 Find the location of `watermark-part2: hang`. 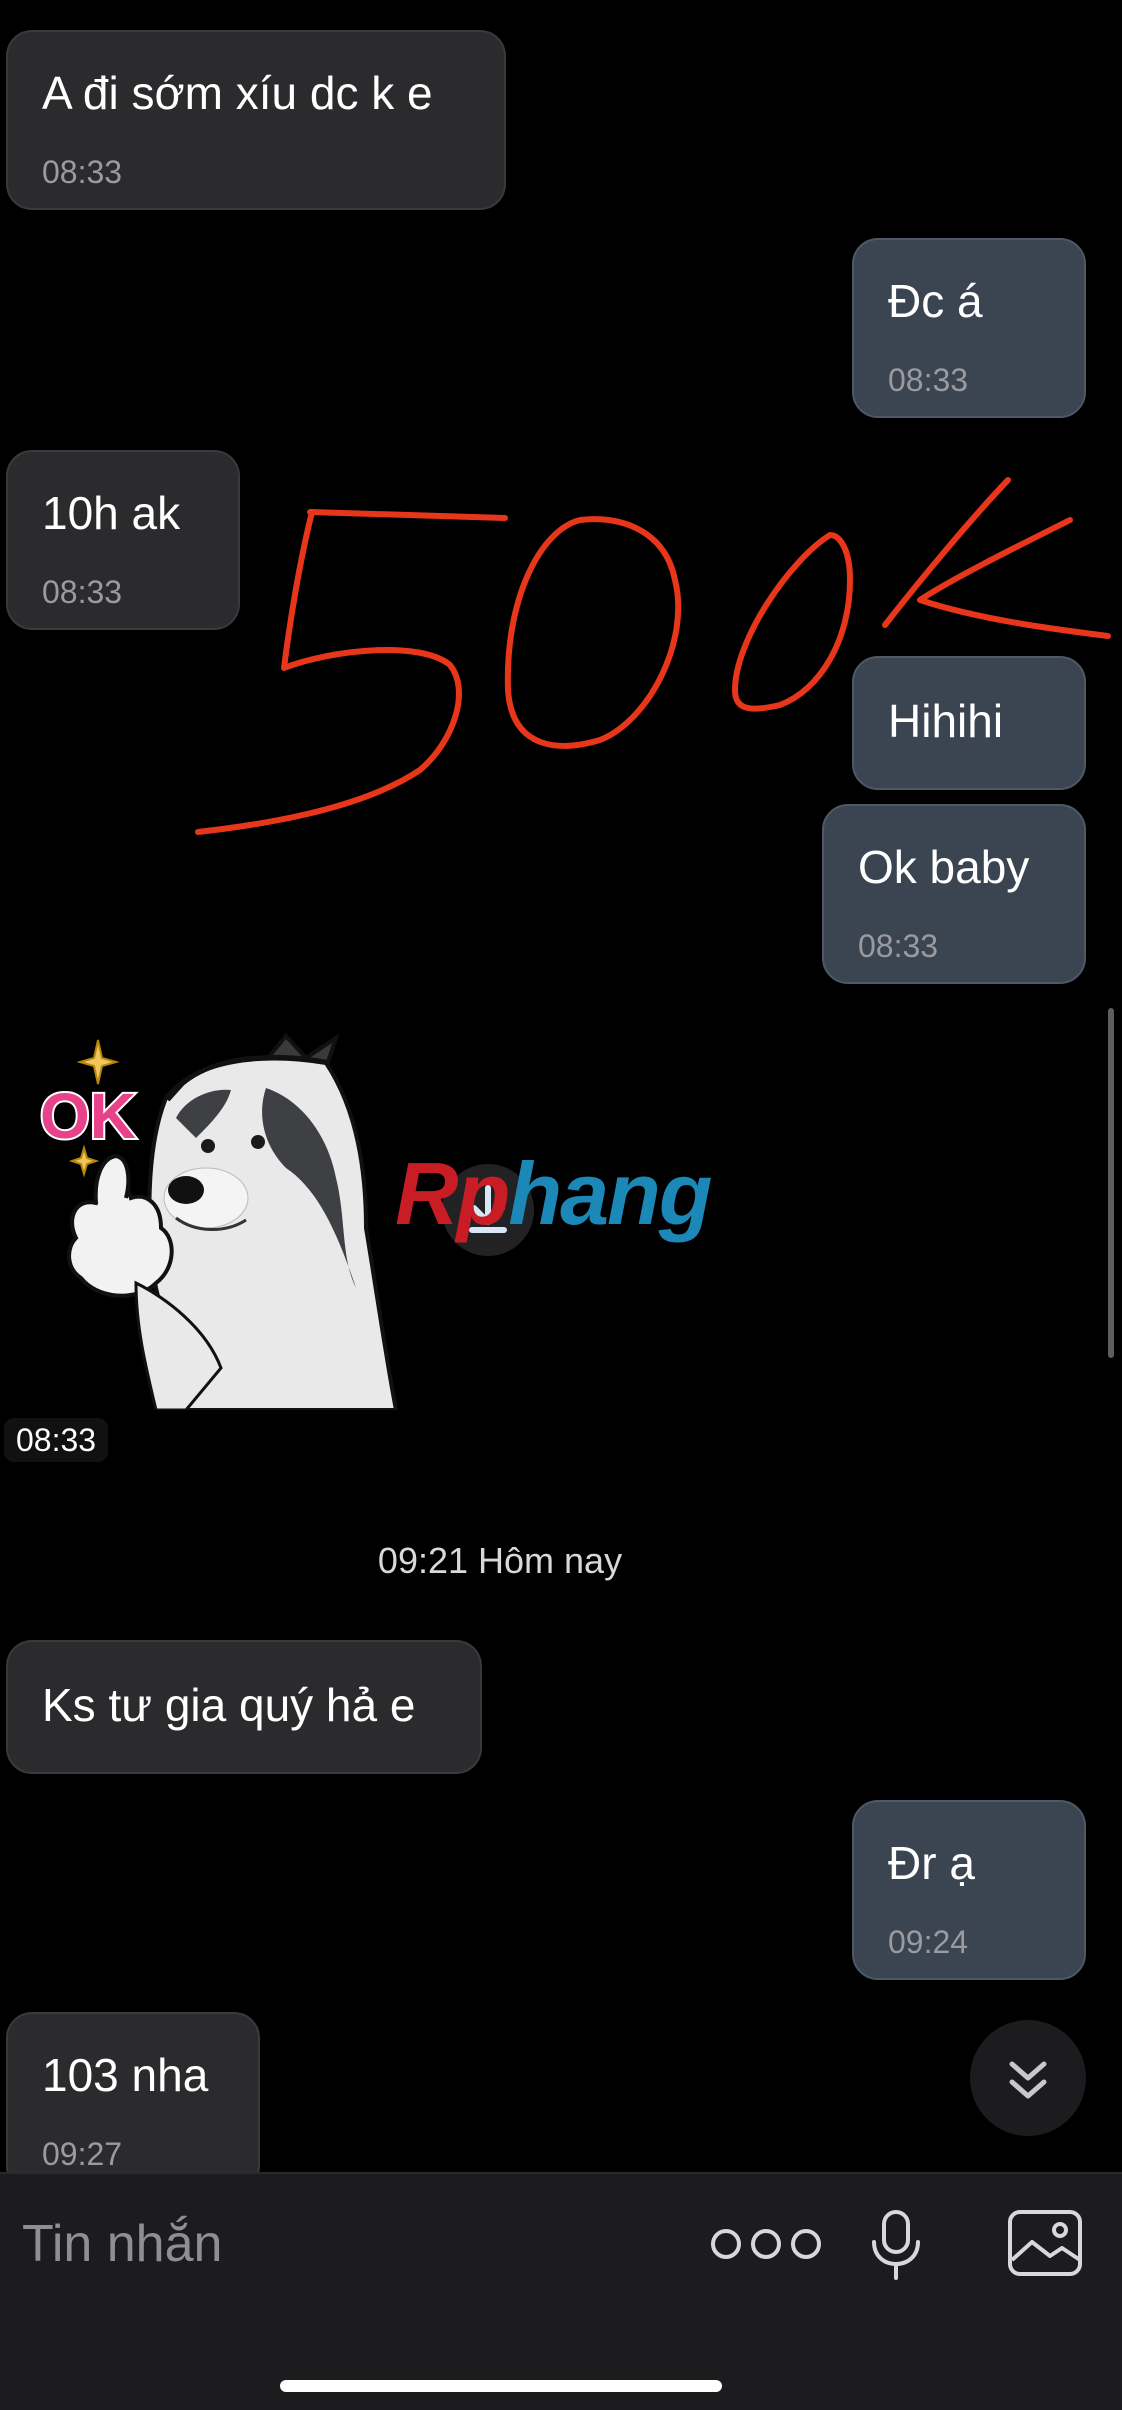

watermark-part2: hang is located at coordinates (610, 1193).